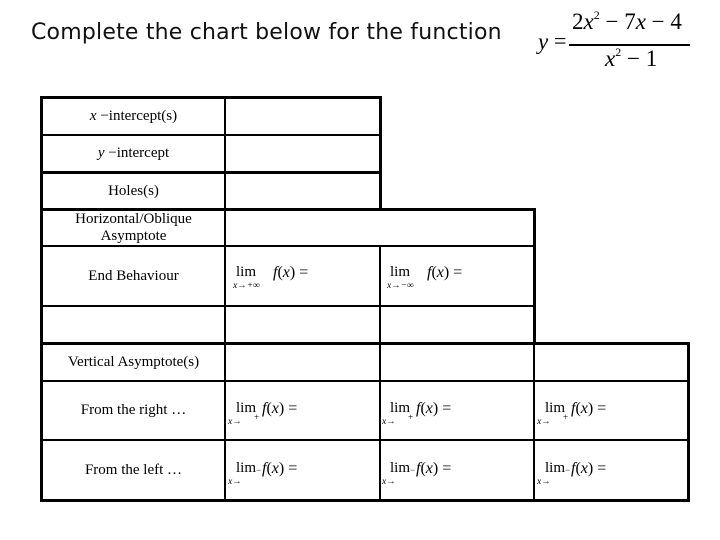  Describe the element at coordinates (627, 21) in the screenshot. I see `formula-numerator: 2x2 − 7x − 4` at that location.